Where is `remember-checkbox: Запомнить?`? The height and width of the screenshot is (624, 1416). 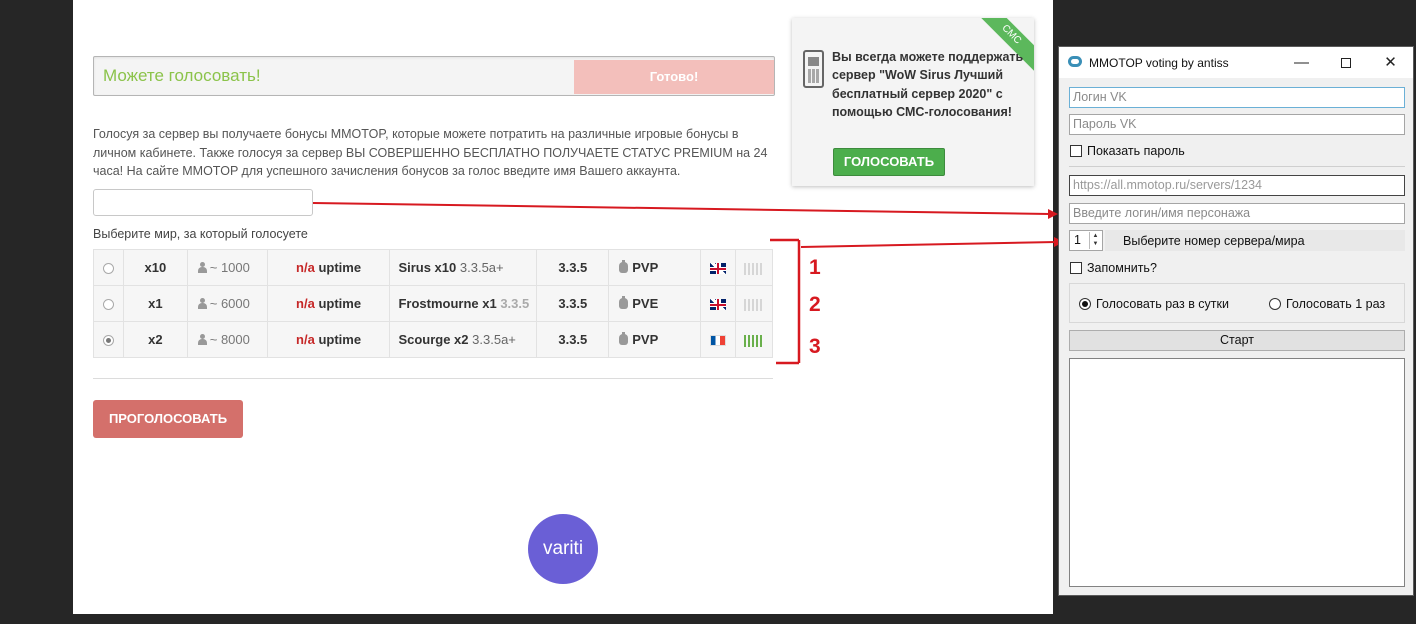
remember-checkbox: Запомнить? is located at coordinates (1113, 268).